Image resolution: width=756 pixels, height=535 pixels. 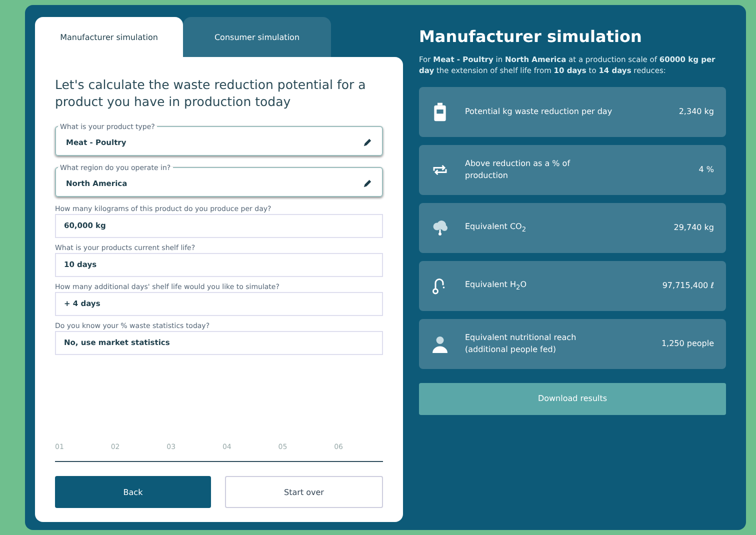 I want to click on result-value: 2,340 kg, so click(x=696, y=111).